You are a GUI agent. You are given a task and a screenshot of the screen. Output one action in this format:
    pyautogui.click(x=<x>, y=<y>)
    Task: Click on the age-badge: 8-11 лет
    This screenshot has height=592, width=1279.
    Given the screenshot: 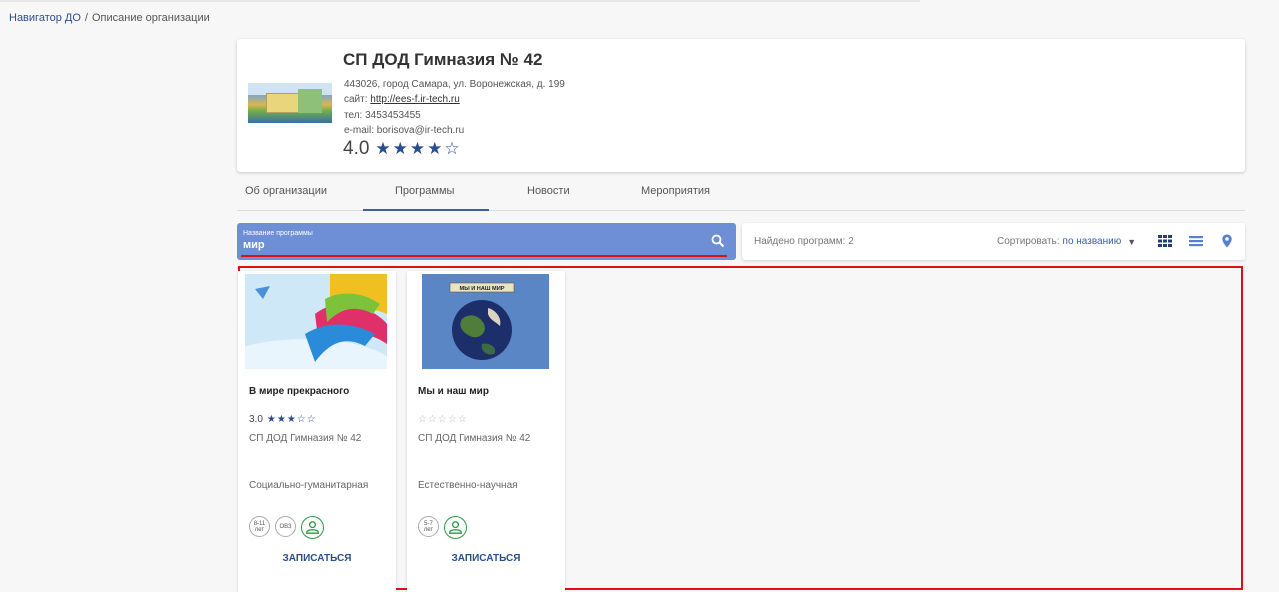 What is the action you would take?
    pyautogui.click(x=259, y=526)
    